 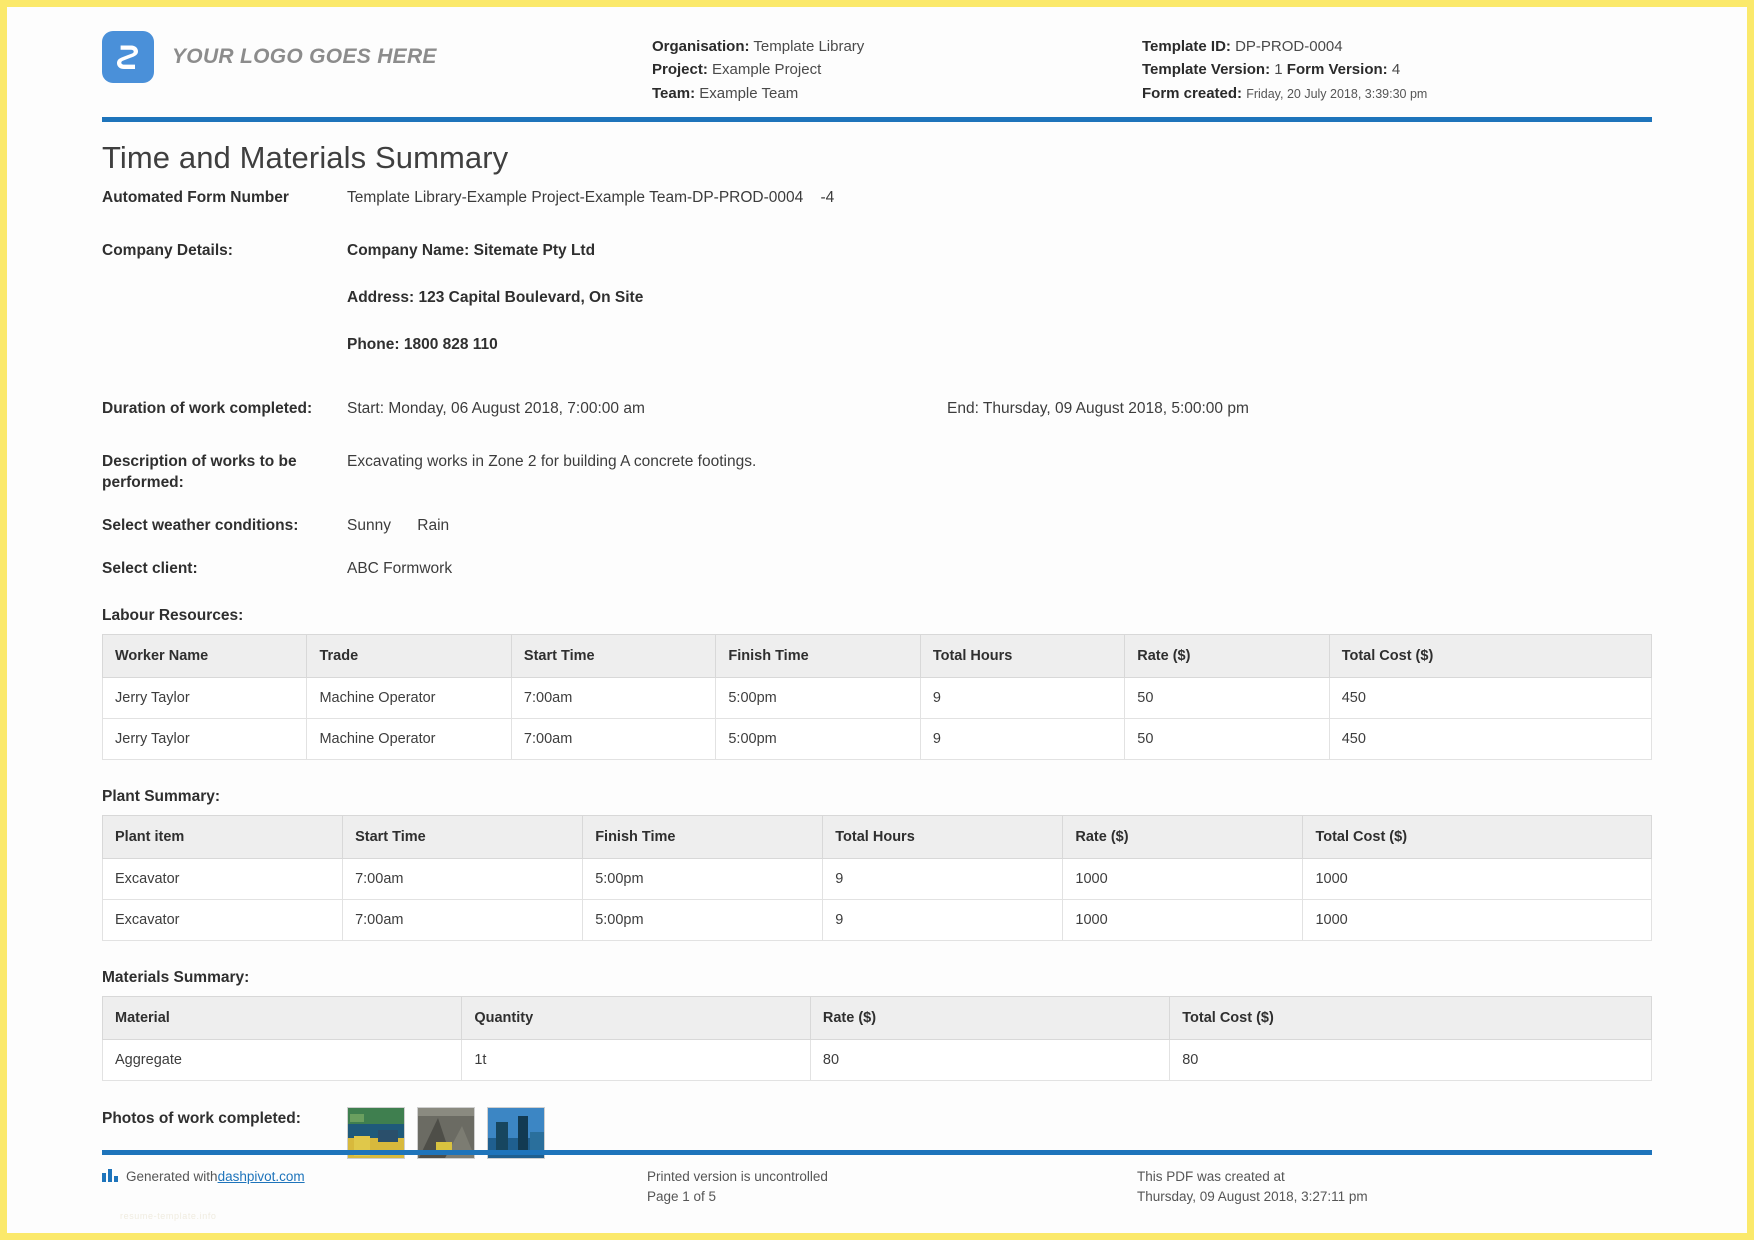 What do you see at coordinates (110, 1177) in the screenshot?
I see `bar-chart-icon` at bounding box center [110, 1177].